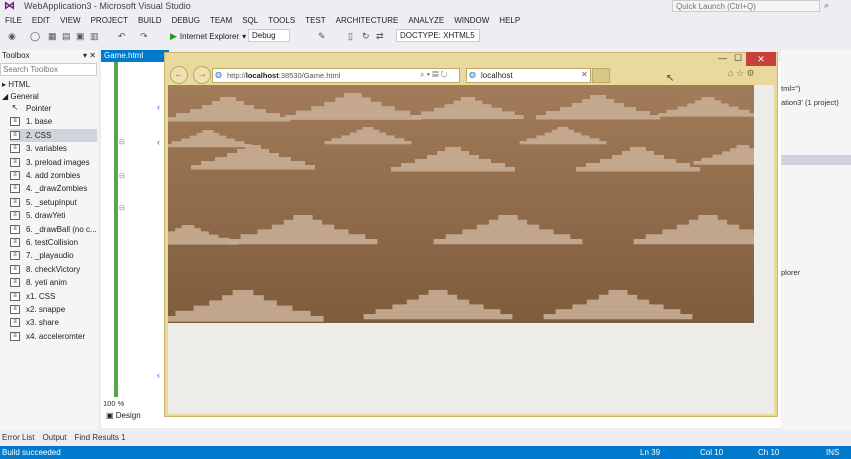 This screenshot has width=851, height=459. What do you see at coordinates (53, 269) in the screenshot?
I see `toolbox-item: ≡ 8. checkVictory` at bounding box center [53, 269].